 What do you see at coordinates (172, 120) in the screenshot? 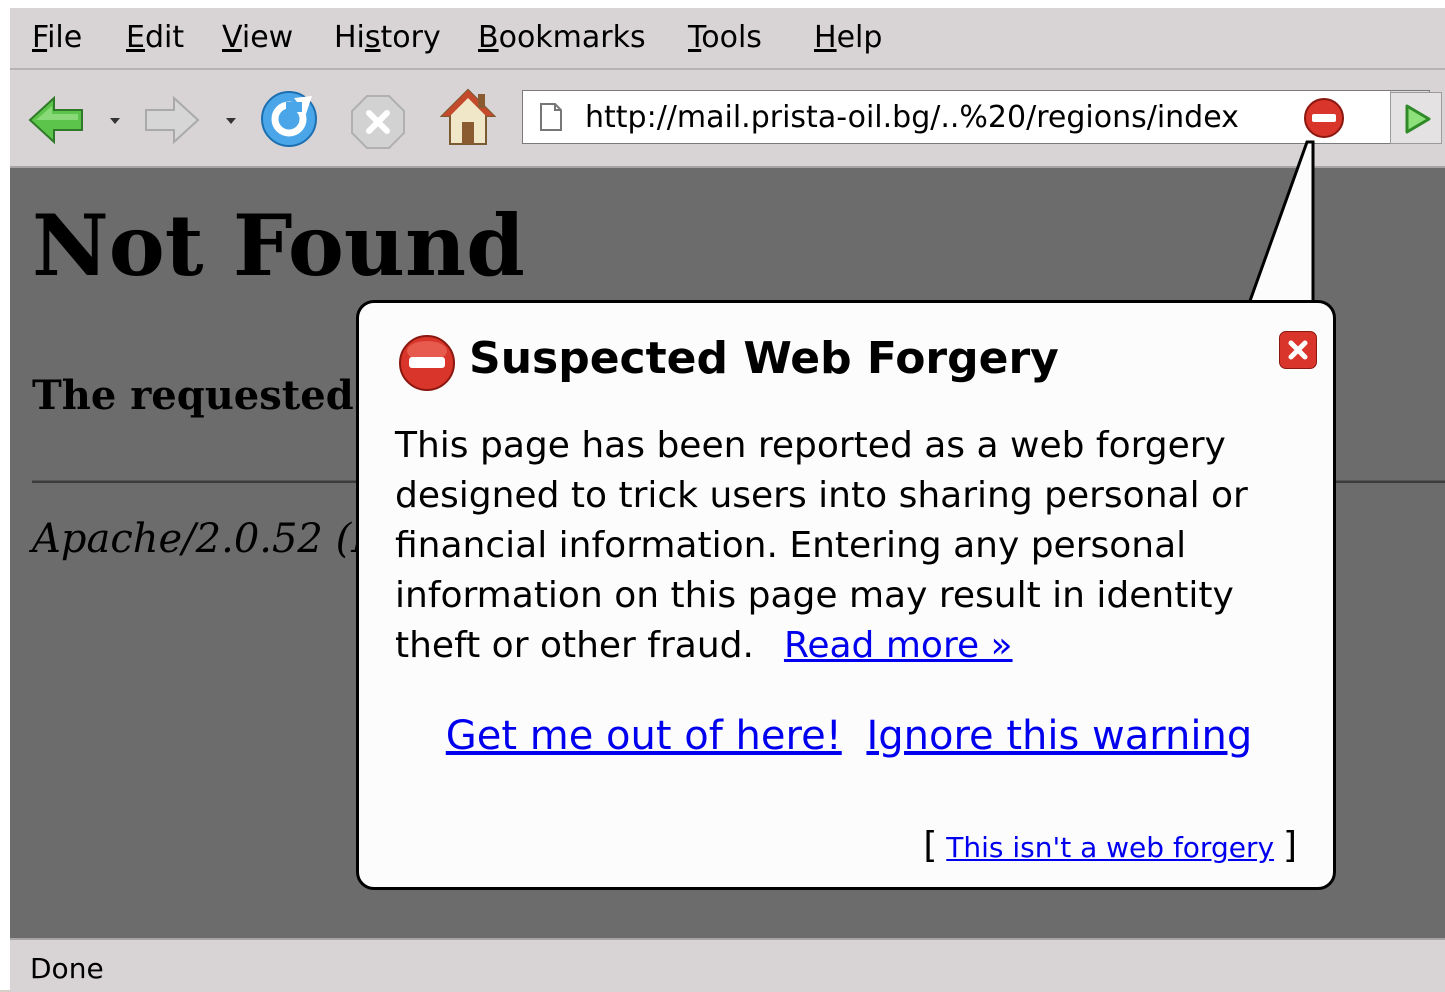
I see `forward-icon` at bounding box center [172, 120].